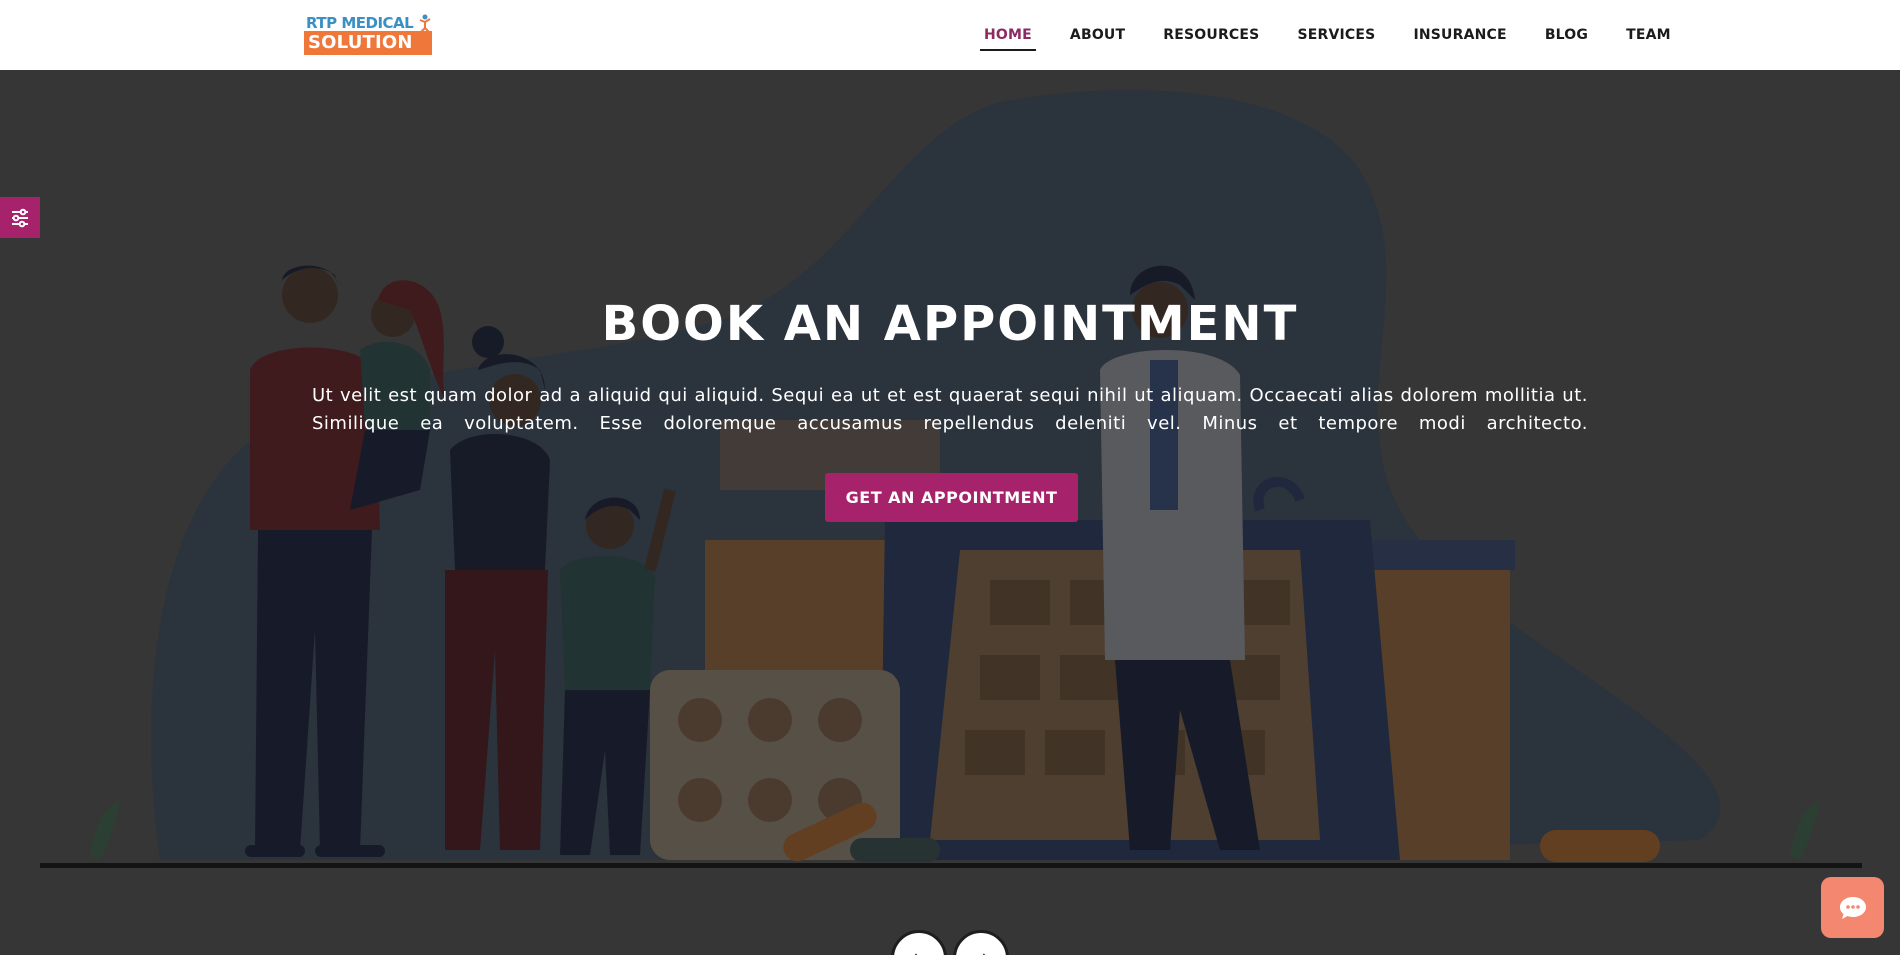  What do you see at coordinates (1097, 35) in the screenshot?
I see `nav-item-about: ABOUT` at bounding box center [1097, 35].